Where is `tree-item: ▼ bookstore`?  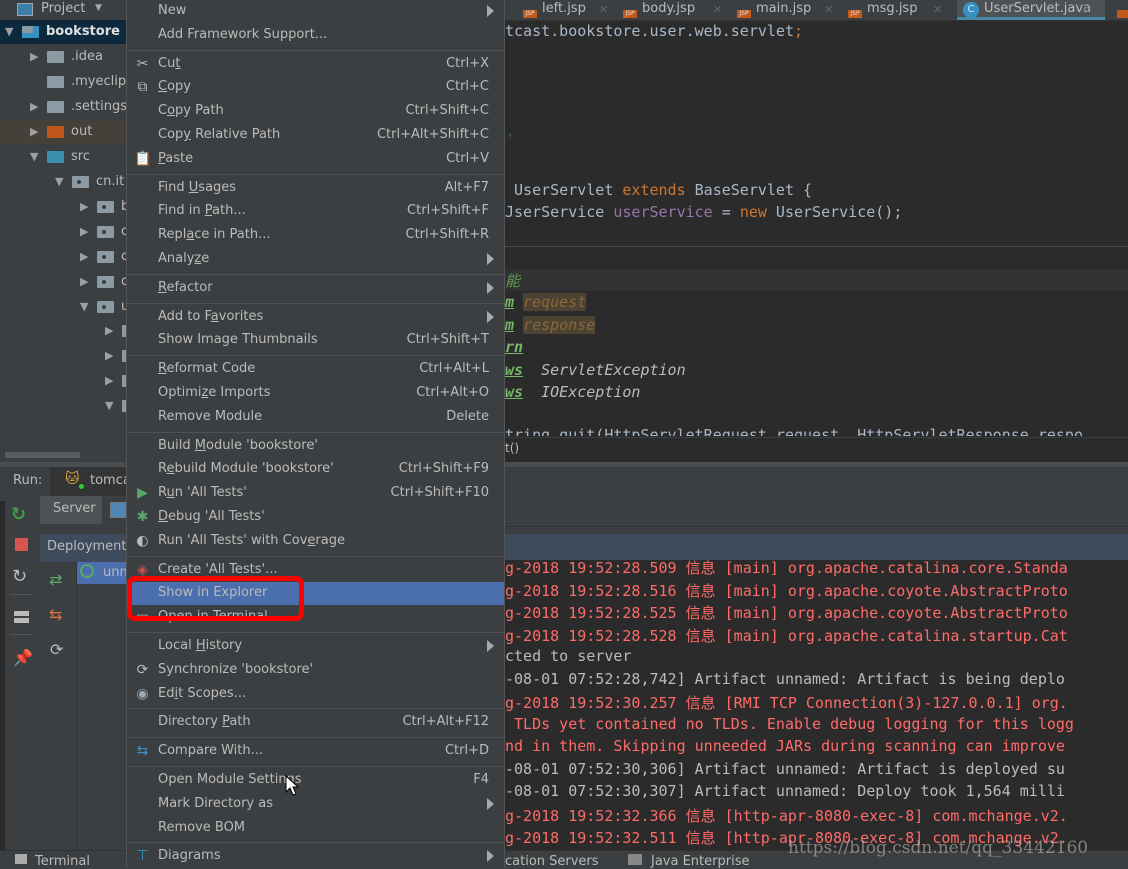 tree-item: ▼ bookstore is located at coordinates (65, 32).